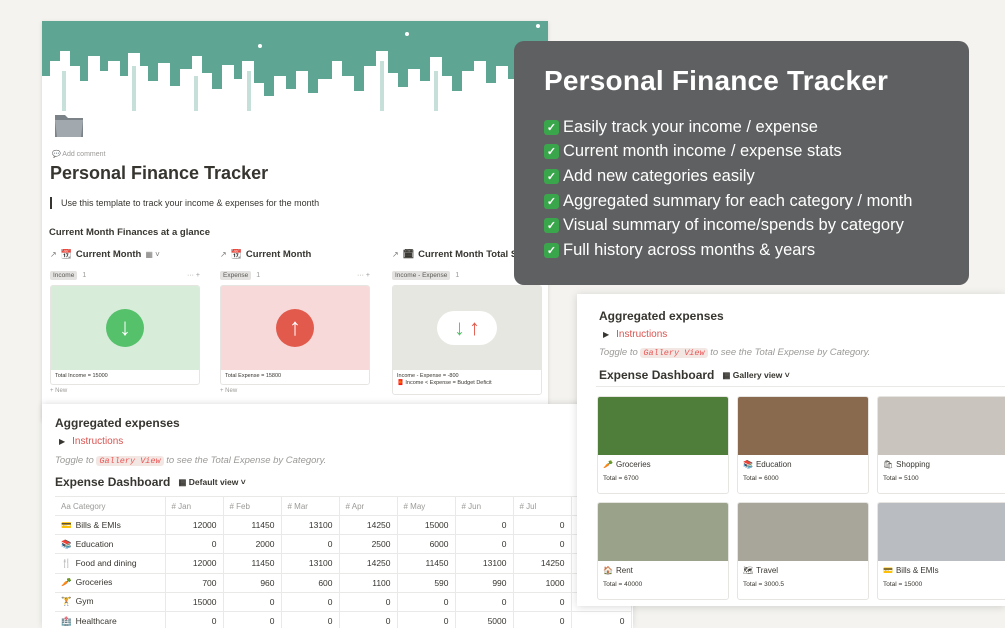 This screenshot has height=628, width=1005. What do you see at coordinates (125, 335) in the screenshot?
I see `income-card: ↓ Total Income = 15000` at bounding box center [125, 335].